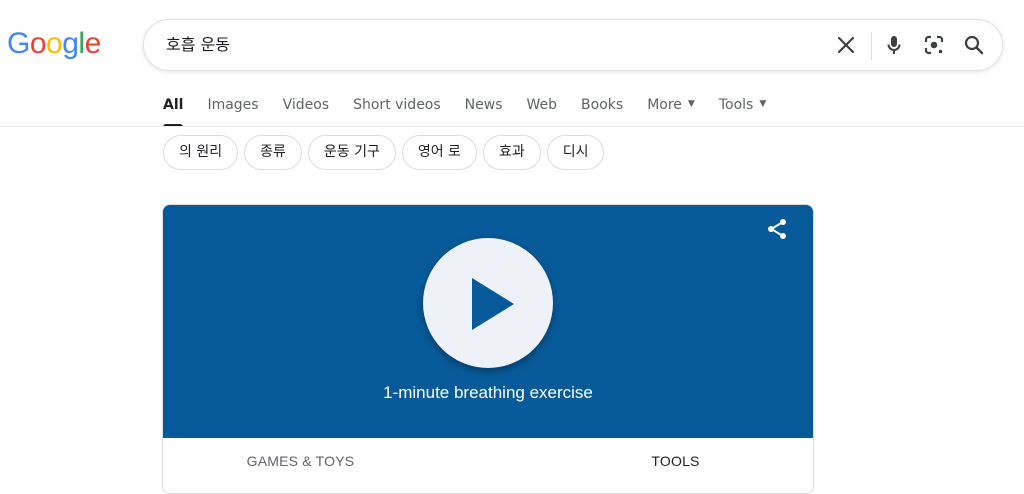 Image resolution: width=1024 pixels, height=494 pixels. What do you see at coordinates (894, 45) in the screenshot?
I see `mic-icon` at bounding box center [894, 45].